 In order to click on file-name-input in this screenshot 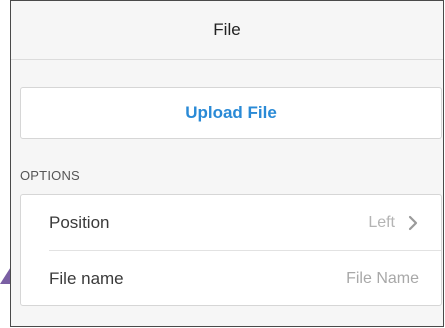, I will do `click(319, 278)`.